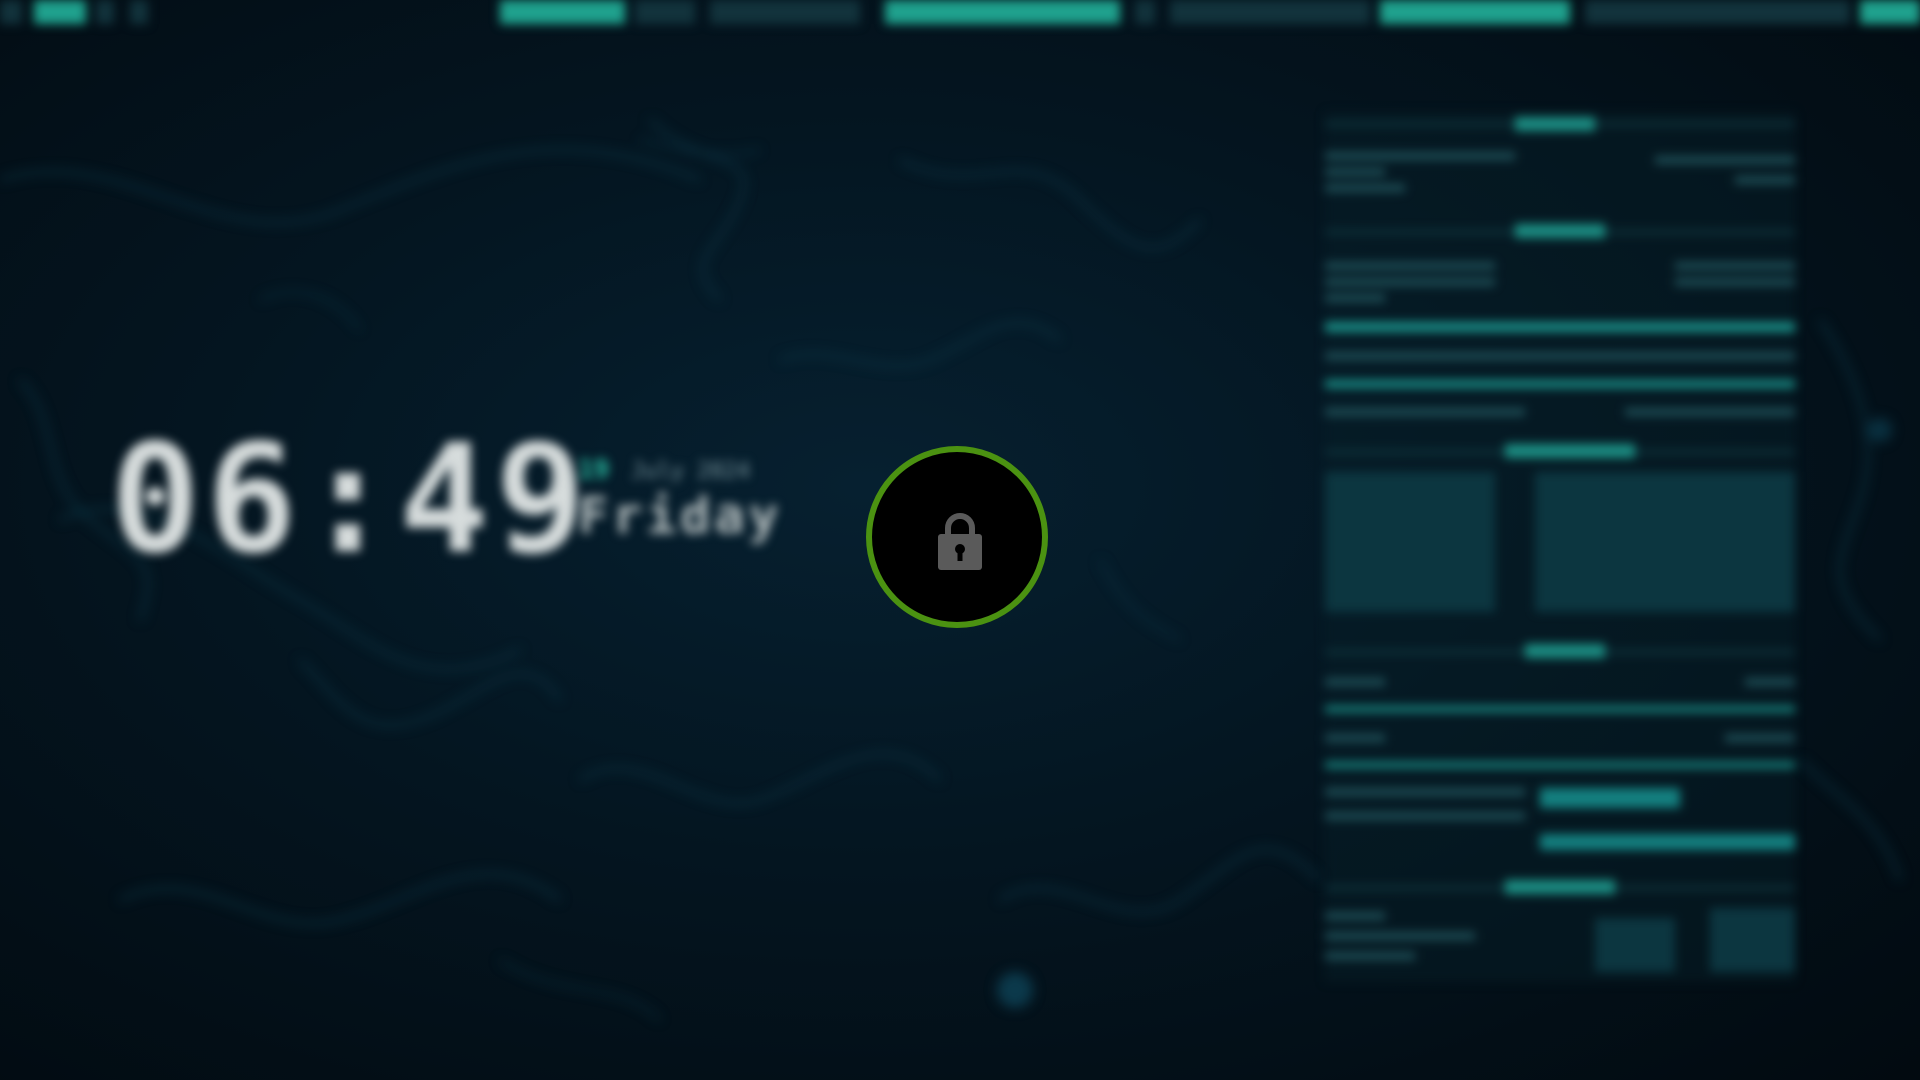 This screenshot has width=1920, height=1080. I want to click on lock-icon, so click(960, 541).